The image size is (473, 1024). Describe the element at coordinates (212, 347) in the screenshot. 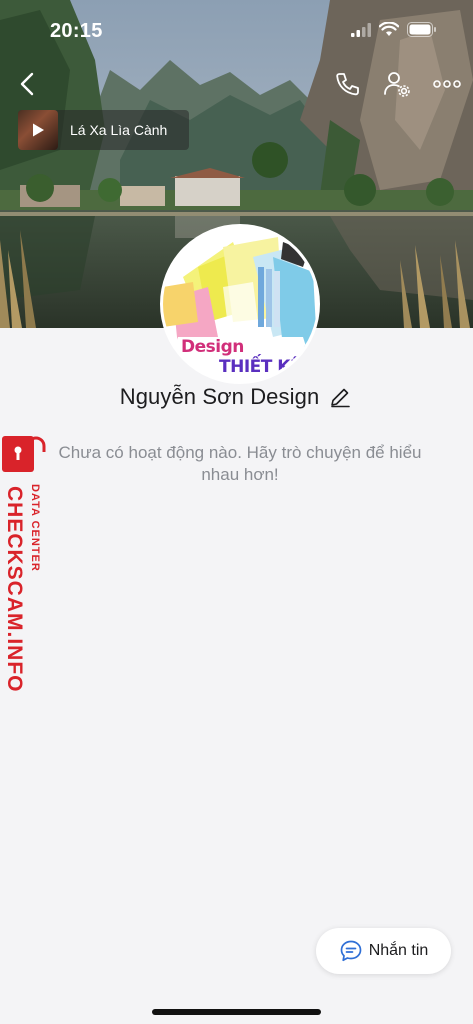

I see `avatar-text-design: Design` at that location.